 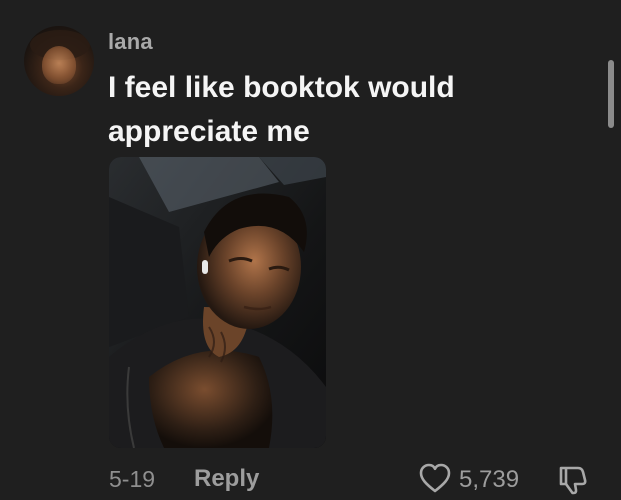 I want to click on avatar, so click(x=59, y=61).